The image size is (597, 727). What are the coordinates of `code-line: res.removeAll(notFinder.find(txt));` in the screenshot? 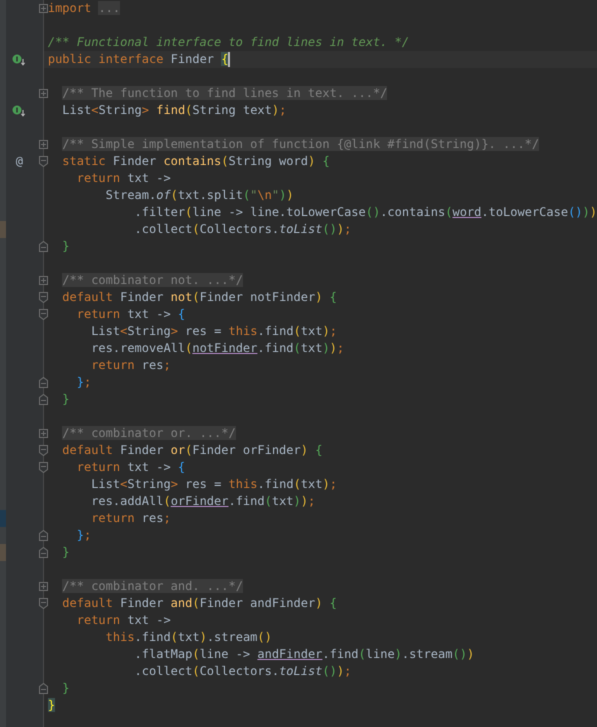 It's located at (217, 348).